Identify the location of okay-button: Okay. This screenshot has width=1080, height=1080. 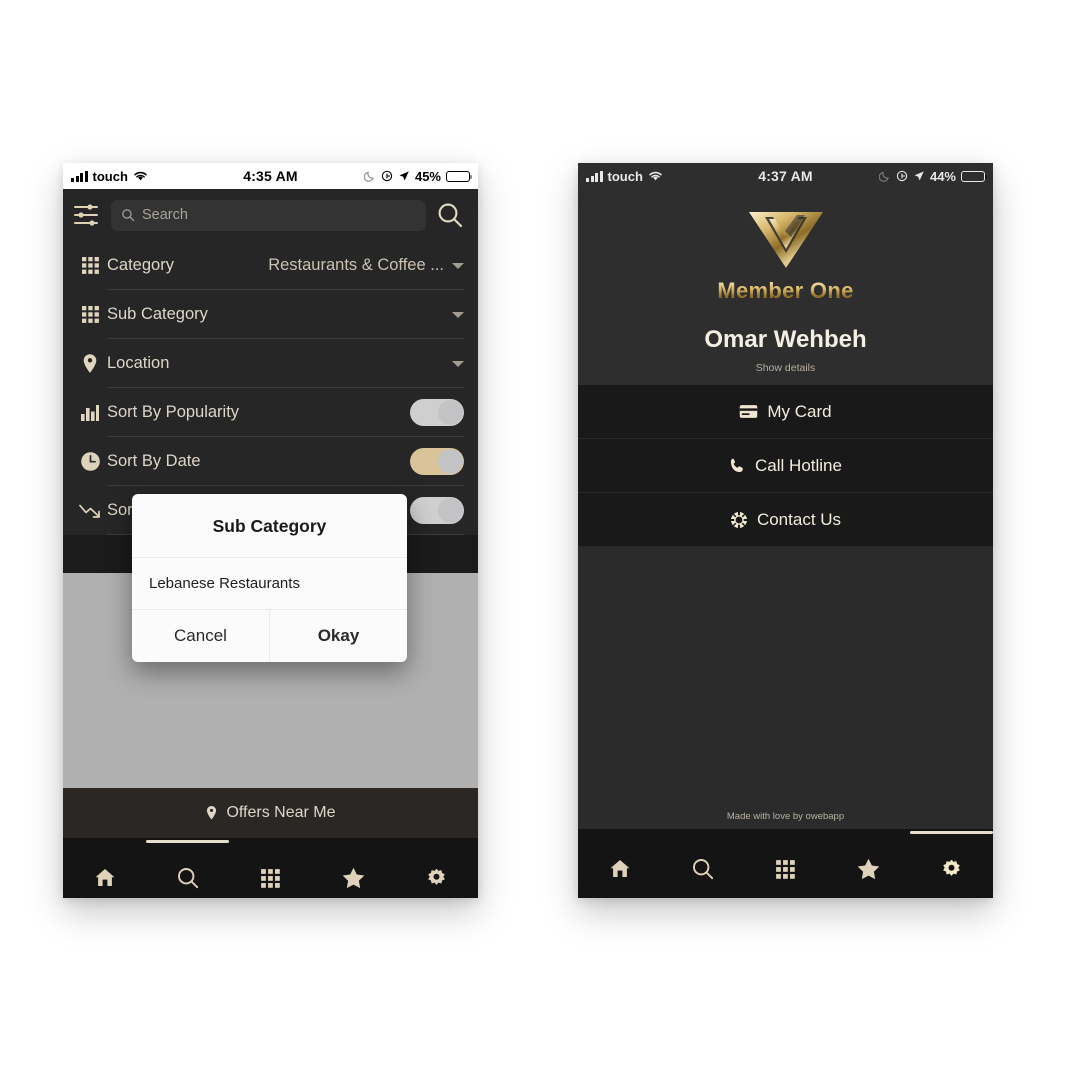
(338, 636).